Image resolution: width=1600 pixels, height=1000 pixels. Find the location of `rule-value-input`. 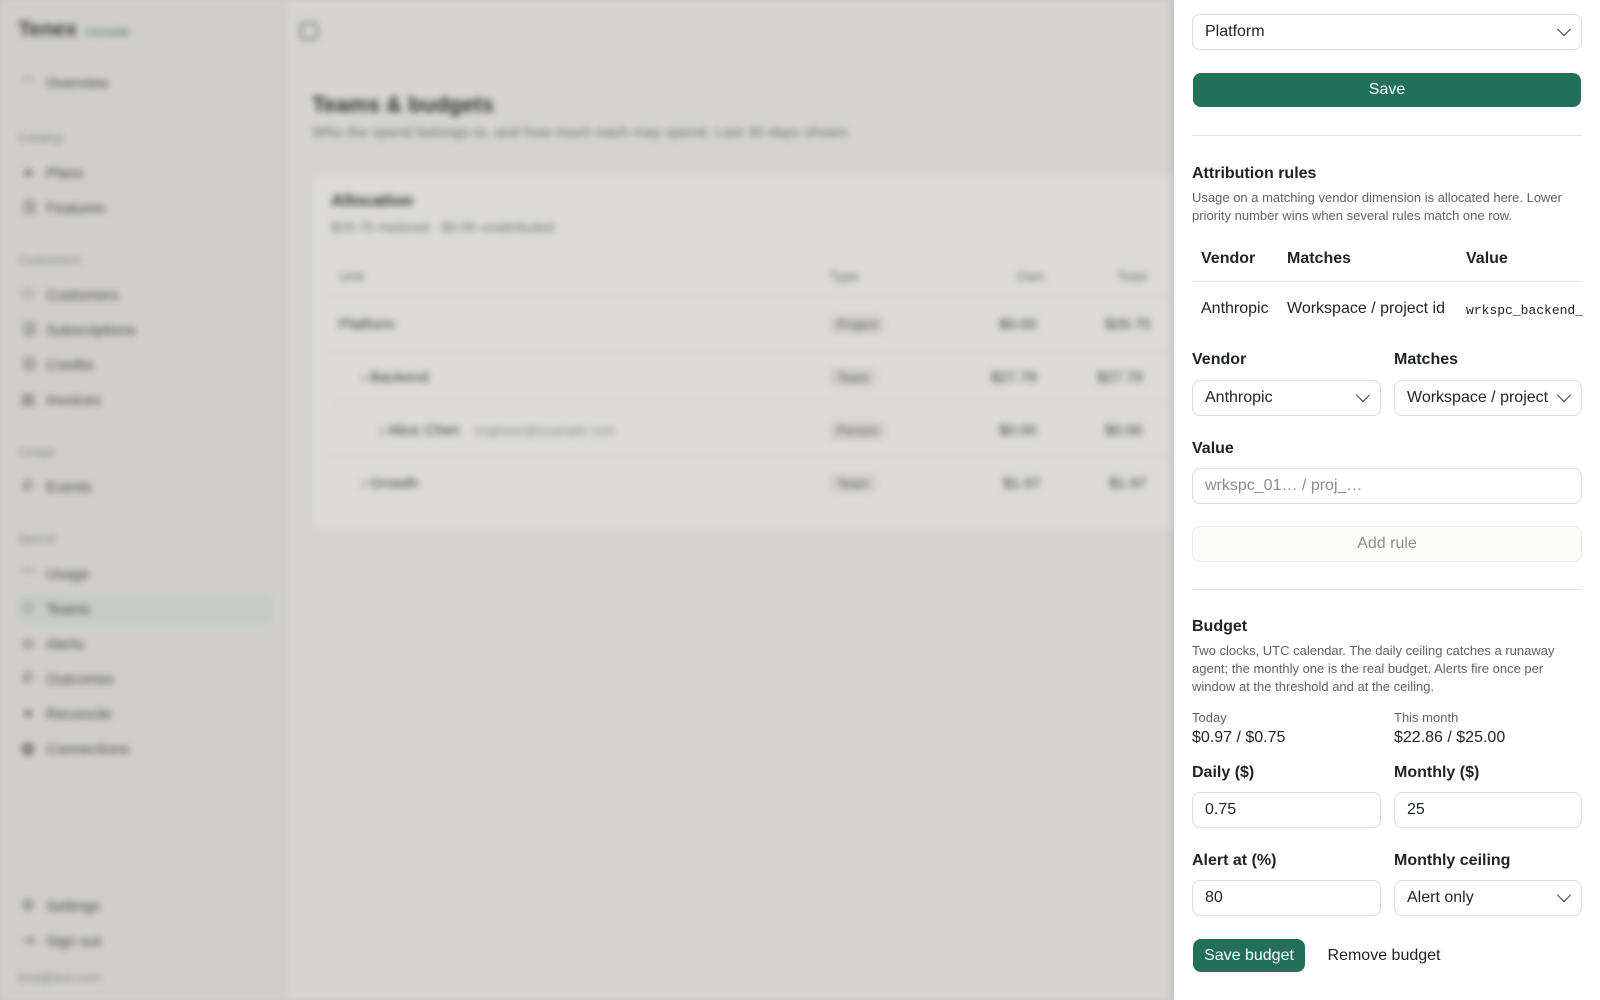

rule-value-input is located at coordinates (1387, 486).